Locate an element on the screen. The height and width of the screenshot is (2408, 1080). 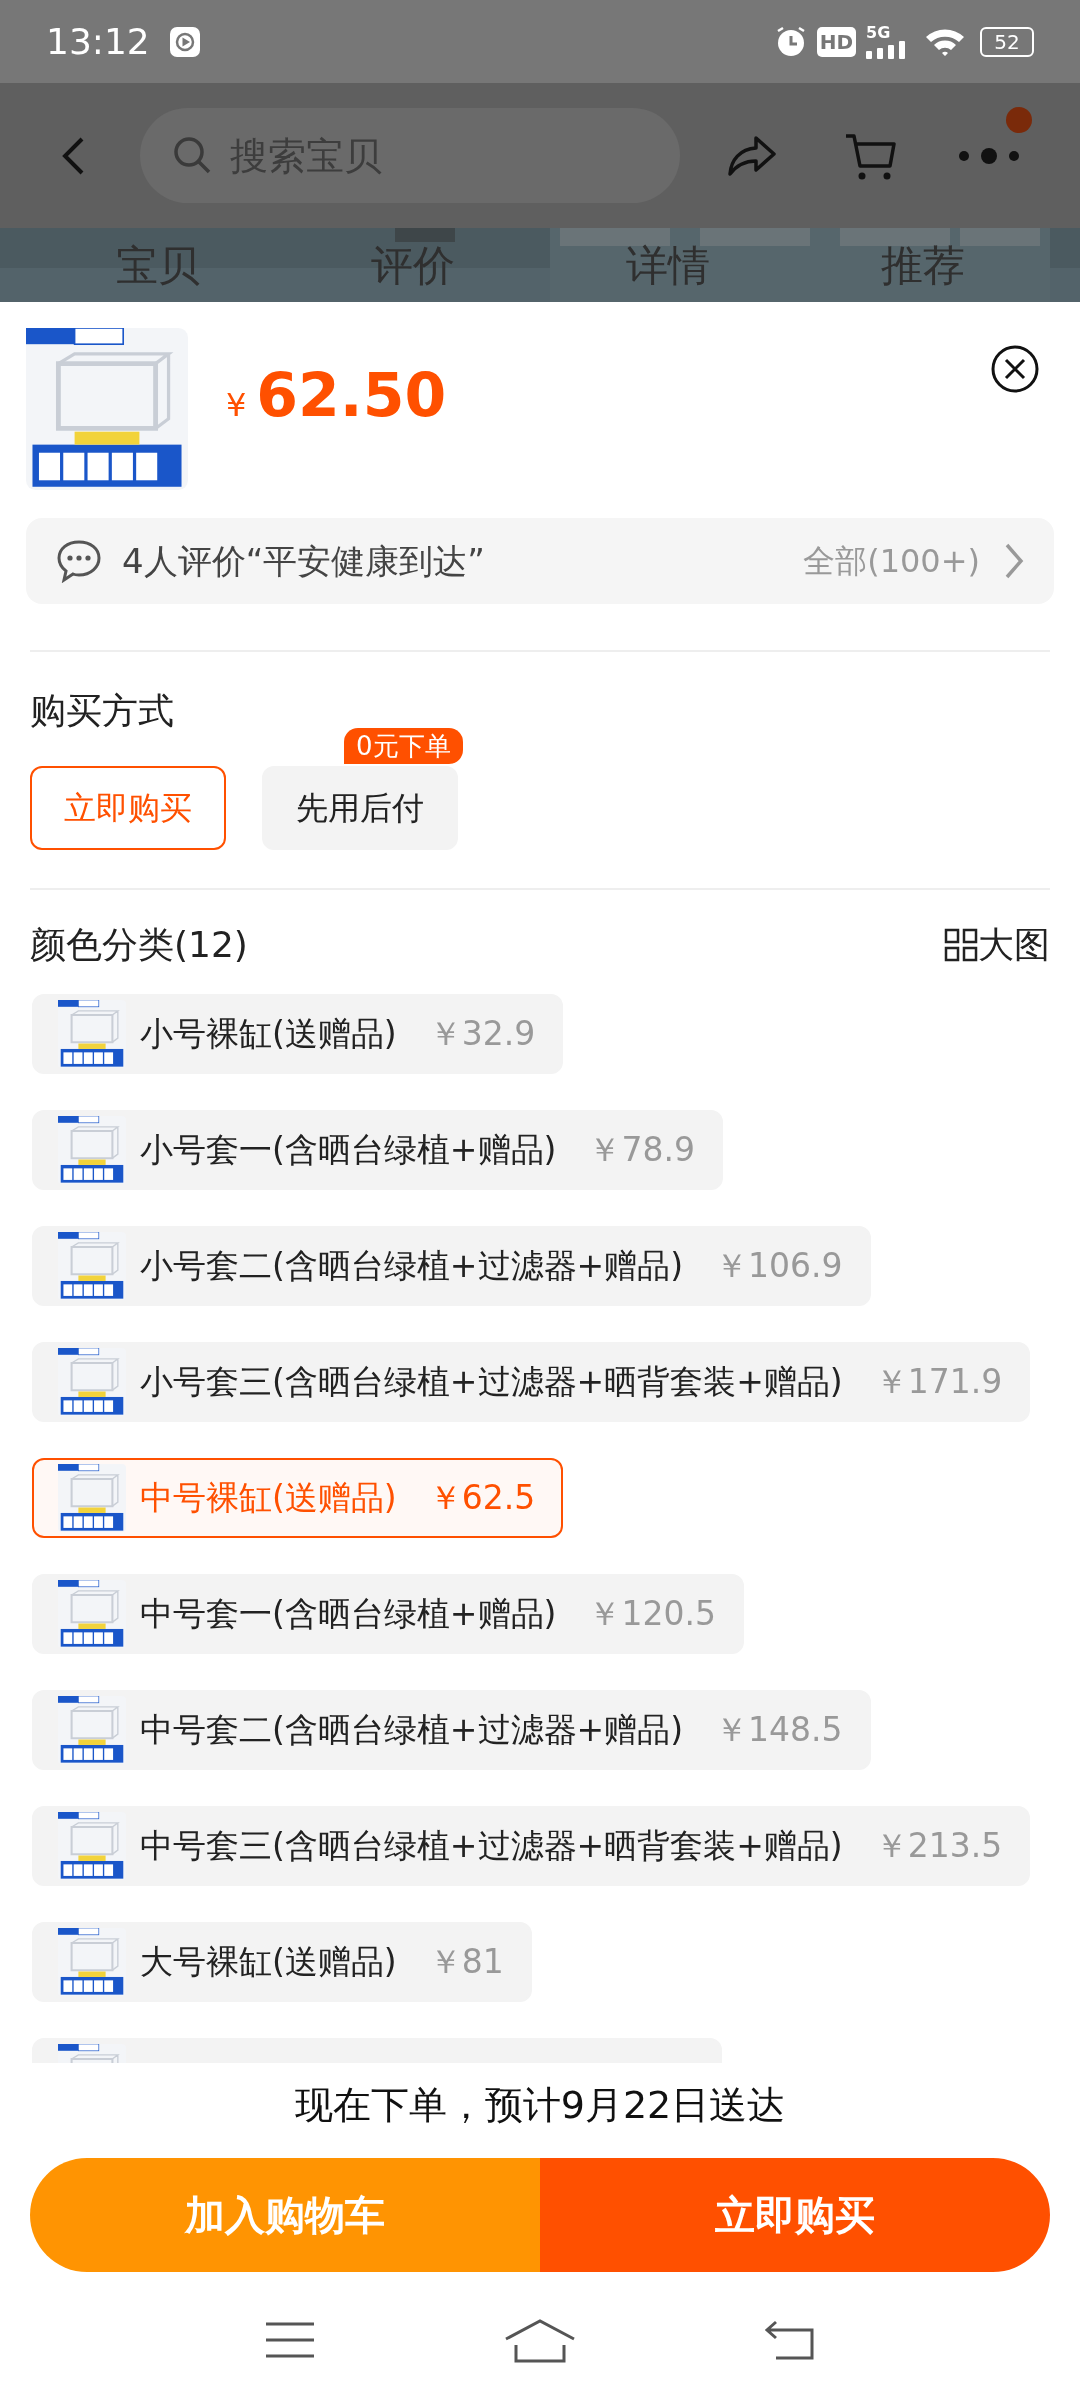
color-option: 小号套一(含晒台绿植+赠品) ￥78.9 is located at coordinates (377, 1150).